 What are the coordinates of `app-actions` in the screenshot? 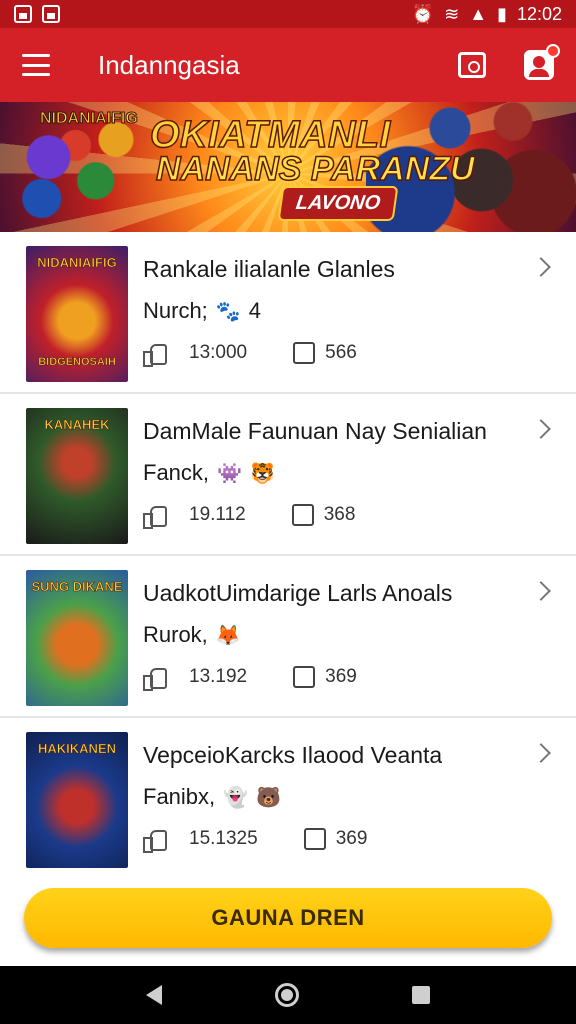 It's located at (509, 62).